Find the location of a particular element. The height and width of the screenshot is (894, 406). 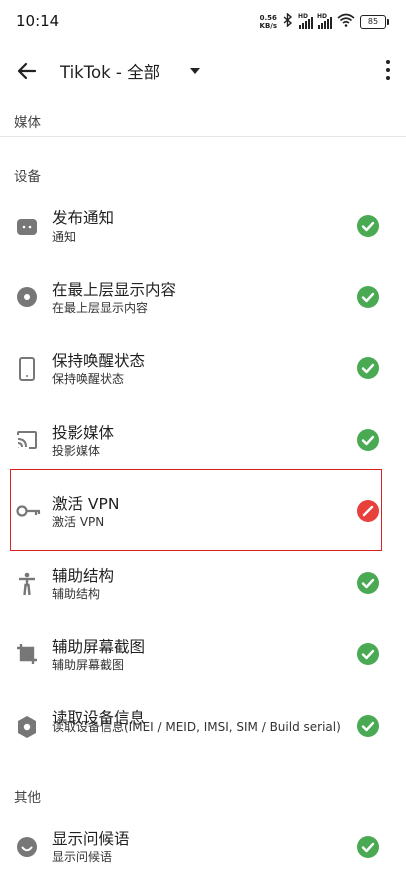

battery-level: 85 is located at coordinates (373, 21).